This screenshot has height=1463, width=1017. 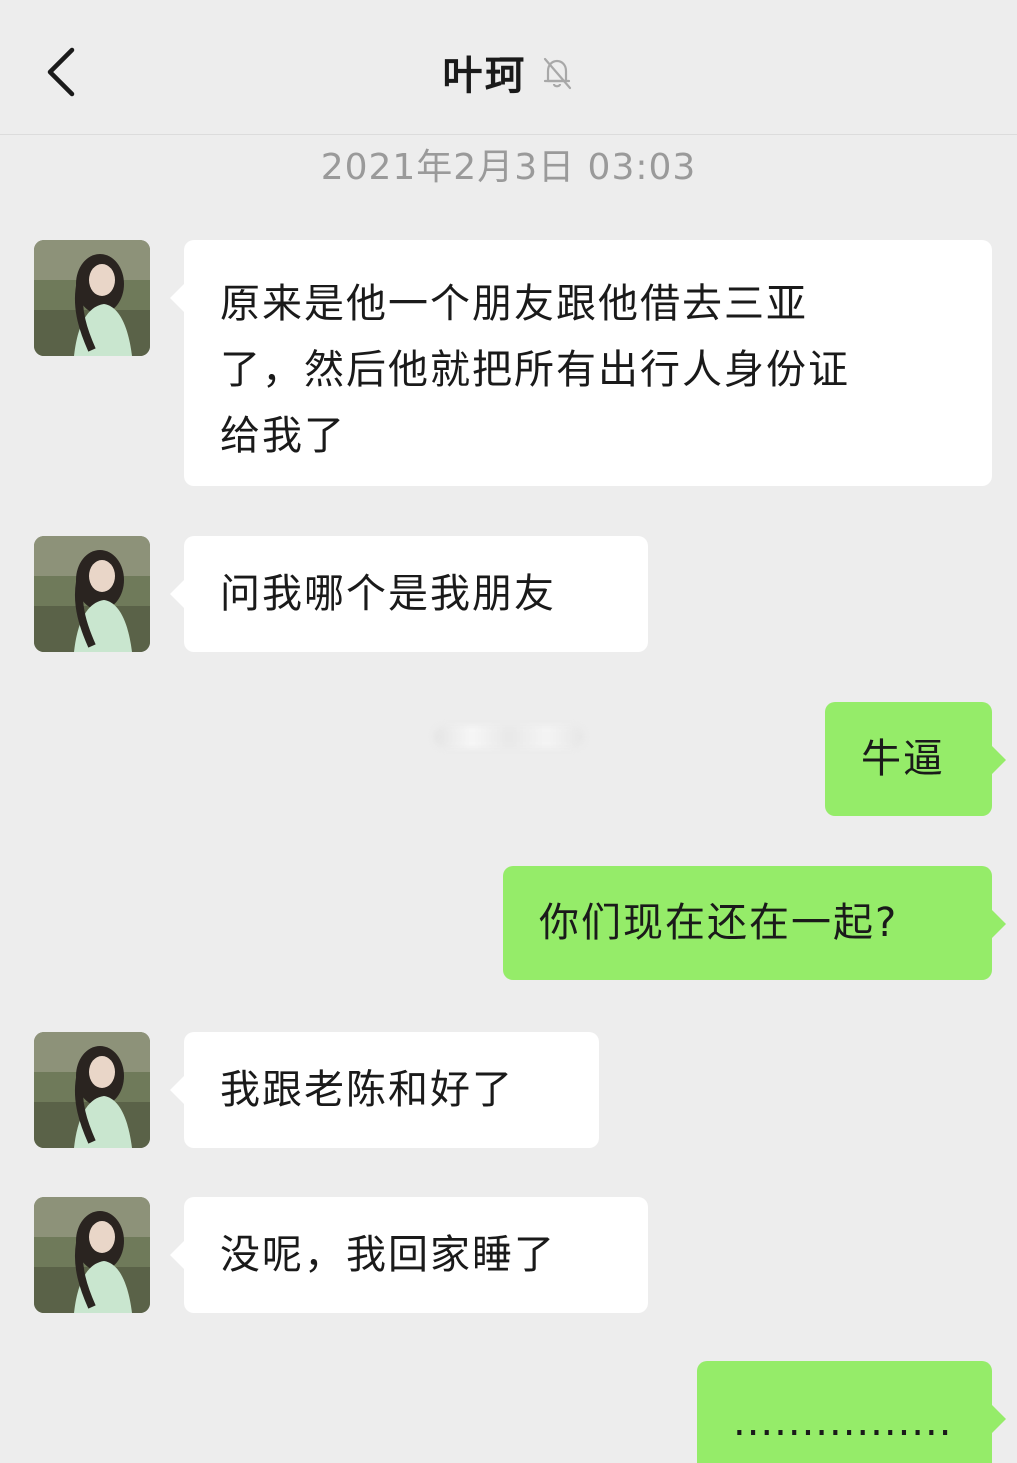 What do you see at coordinates (388, 594) in the screenshot?
I see `message-text: 问我哪个是我朋友` at bounding box center [388, 594].